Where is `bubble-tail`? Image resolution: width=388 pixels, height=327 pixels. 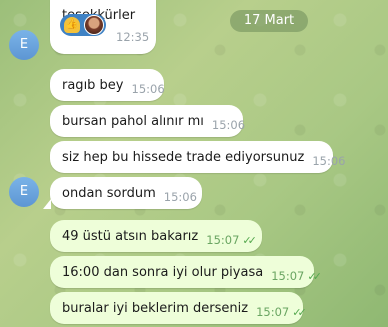 bubble-tail is located at coordinates (47, 204).